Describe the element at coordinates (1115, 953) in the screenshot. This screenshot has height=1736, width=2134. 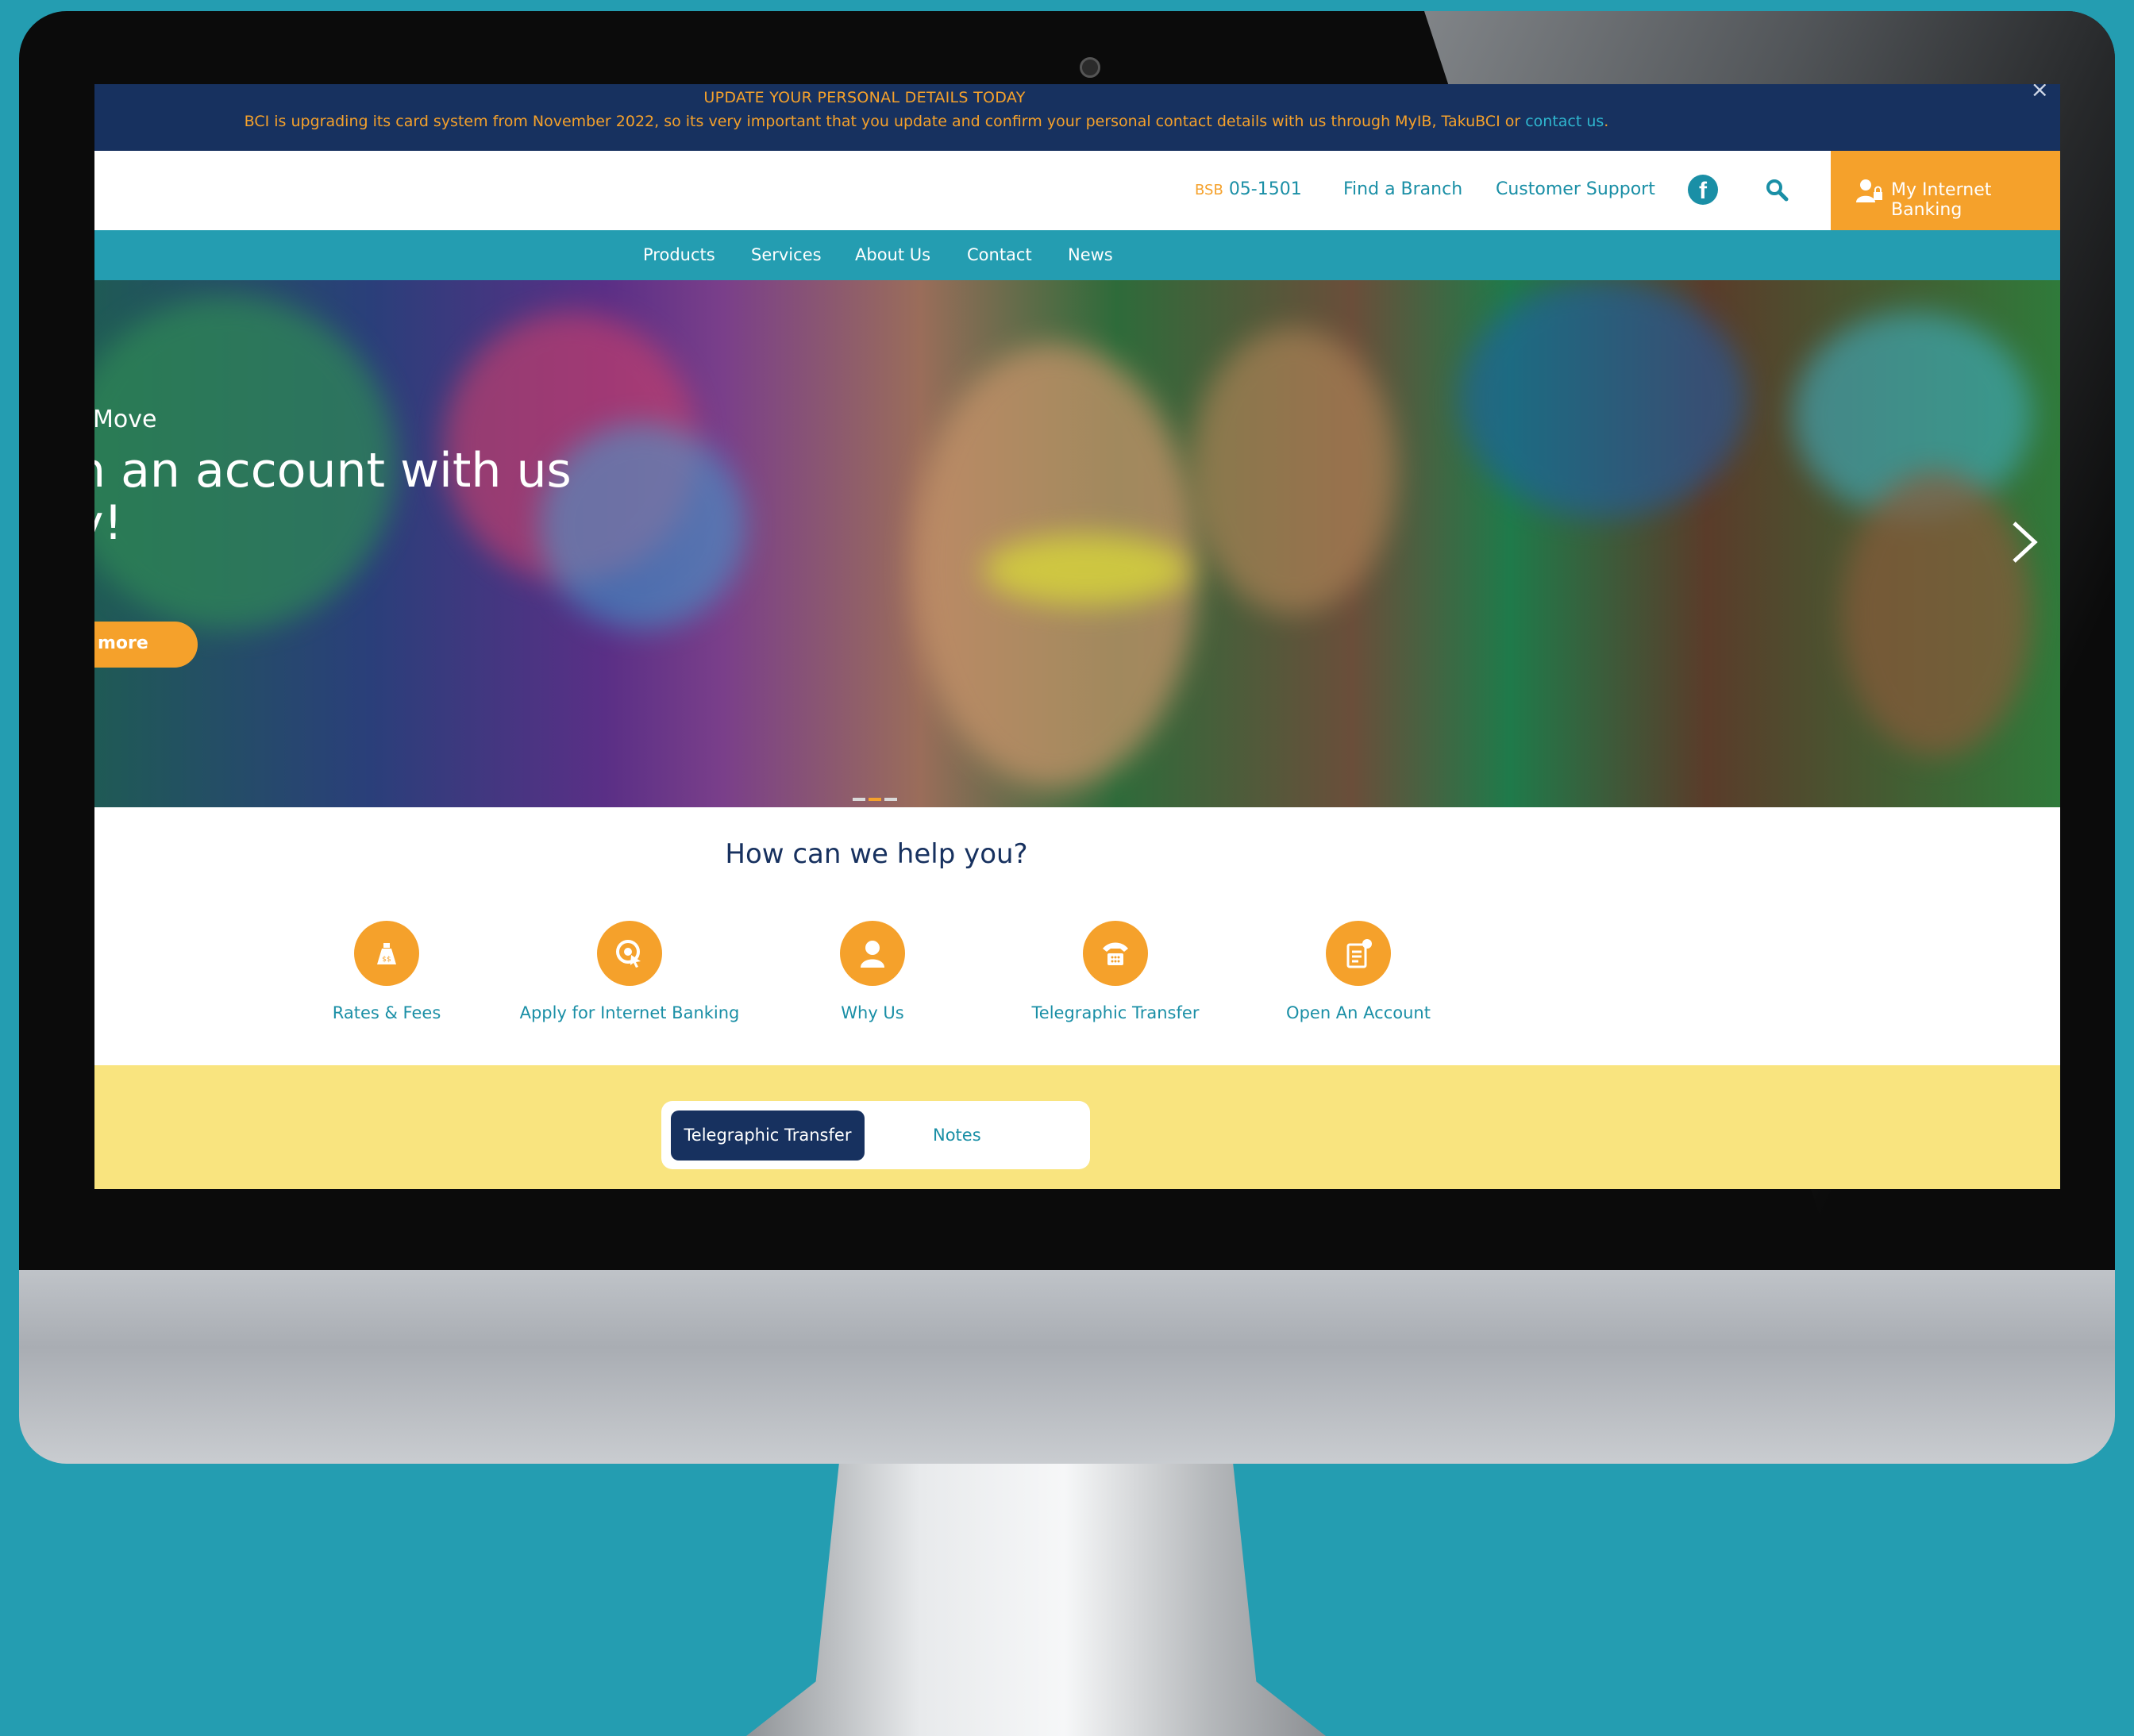
I see `phone-icon` at that location.